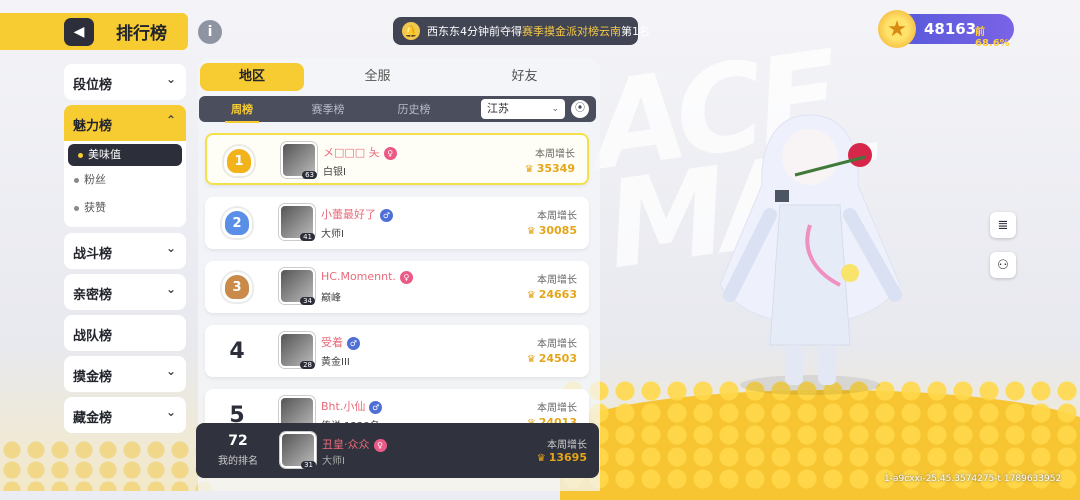 The image size is (1080, 500). I want to click on sidebar-item-label: 藏金榜, so click(93, 418).